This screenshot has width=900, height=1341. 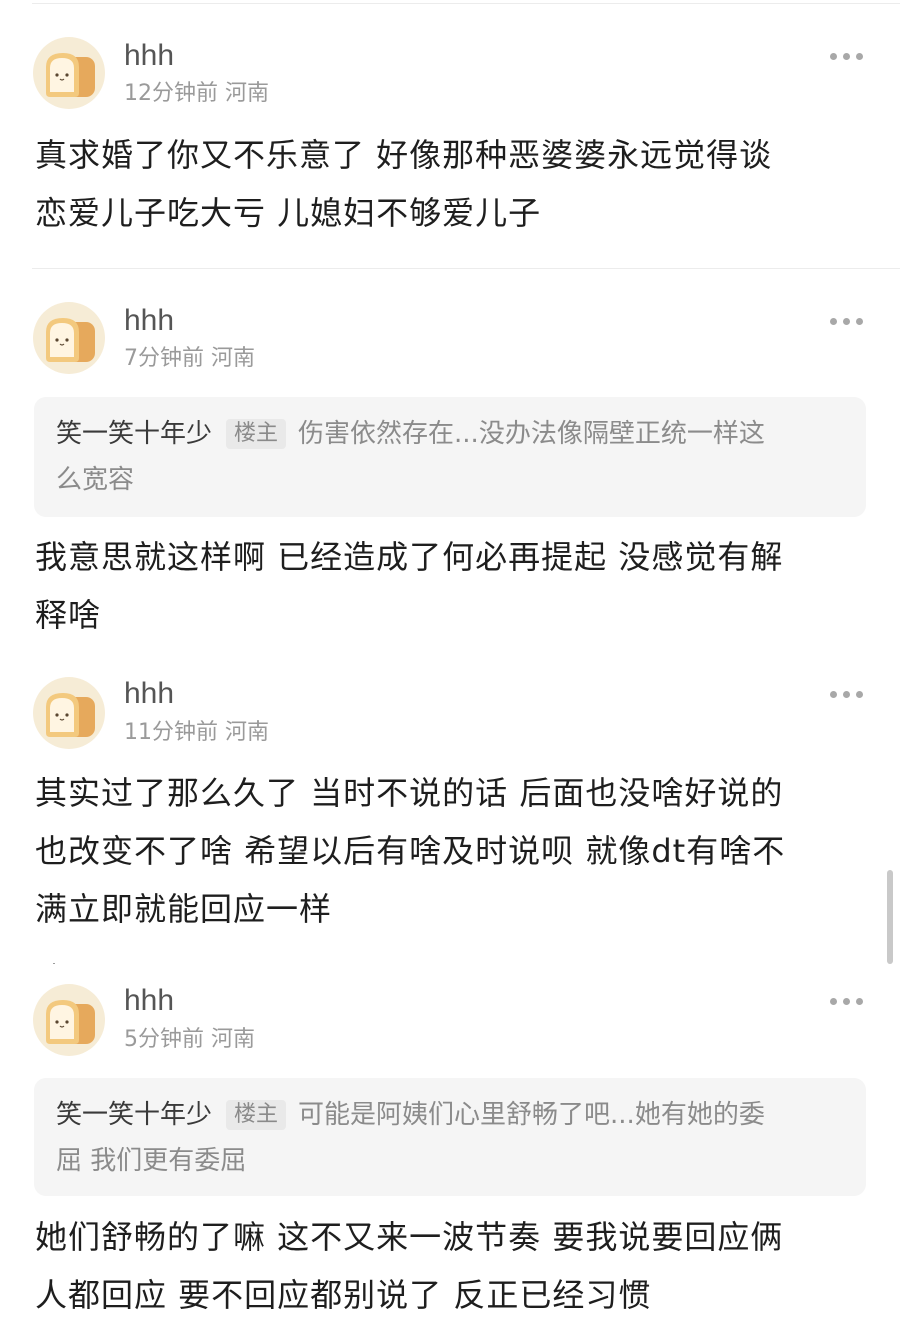 What do you see at coordinates (288, 213) in the screenshot?
I see `content-line: 恋爱儿子吃大亏 儿媳妇不够爱儿子` at bounding box center [288, 213].